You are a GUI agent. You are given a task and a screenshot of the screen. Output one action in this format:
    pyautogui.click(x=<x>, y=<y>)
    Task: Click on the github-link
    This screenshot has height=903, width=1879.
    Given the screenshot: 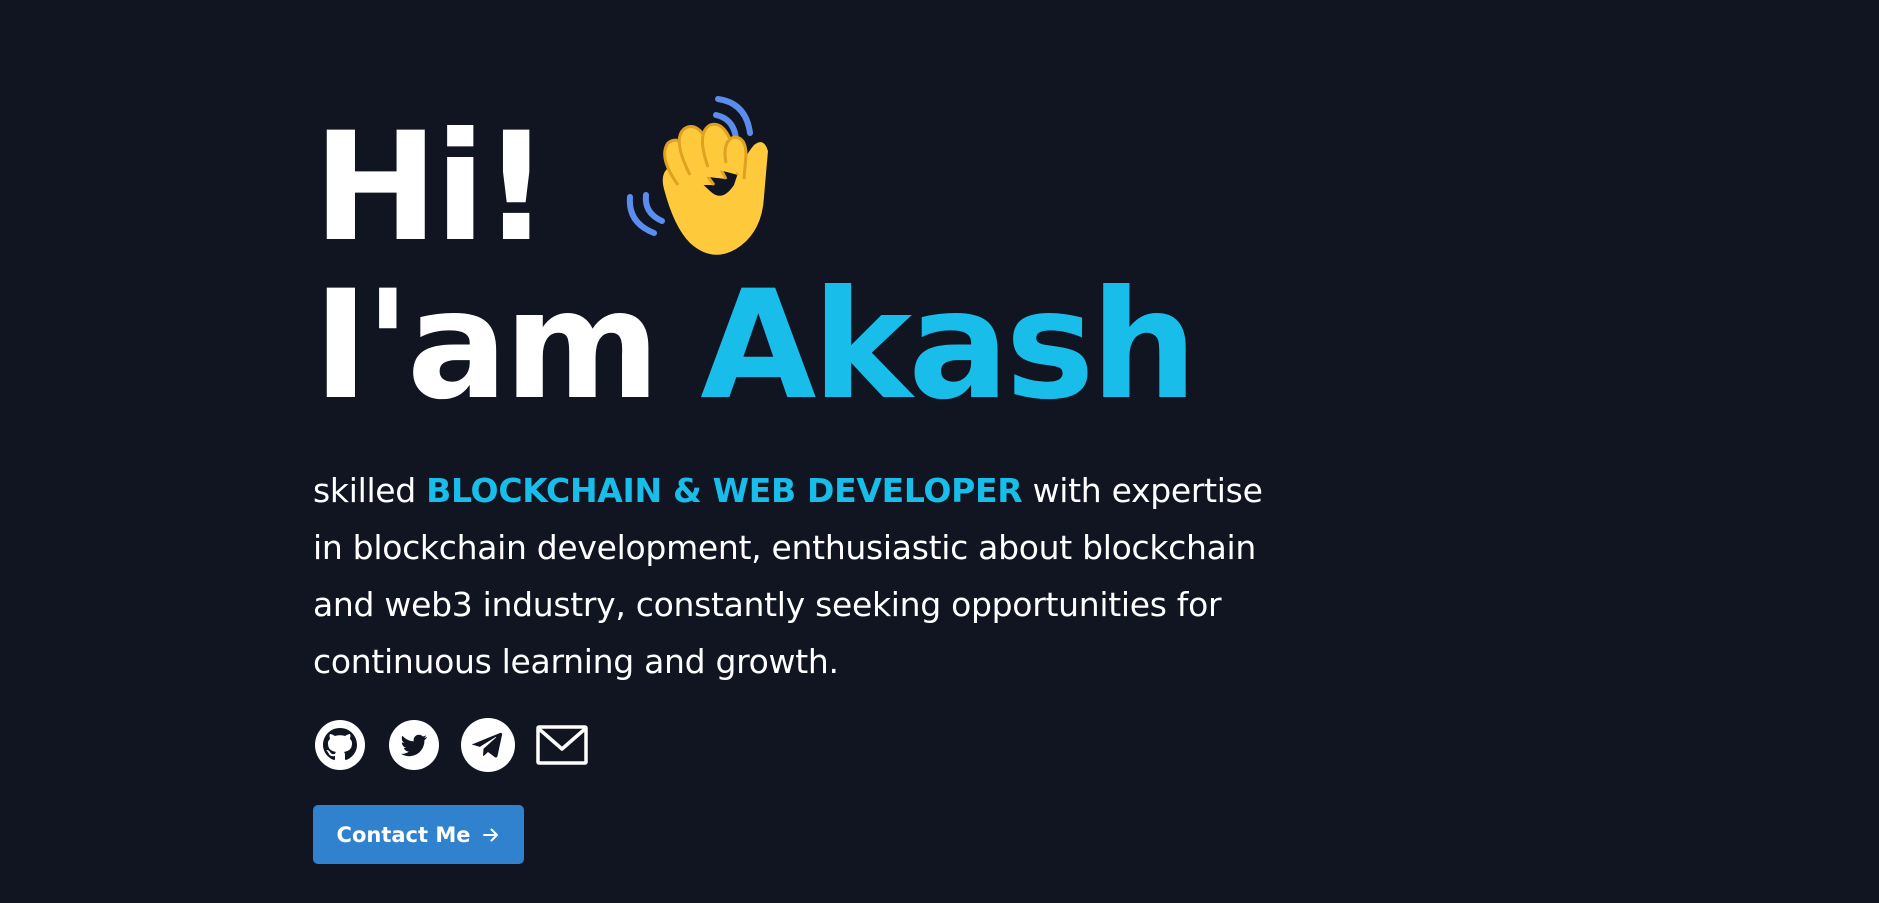 What is the action you would take?
    pyautogui.click(x=340, y=745)
    